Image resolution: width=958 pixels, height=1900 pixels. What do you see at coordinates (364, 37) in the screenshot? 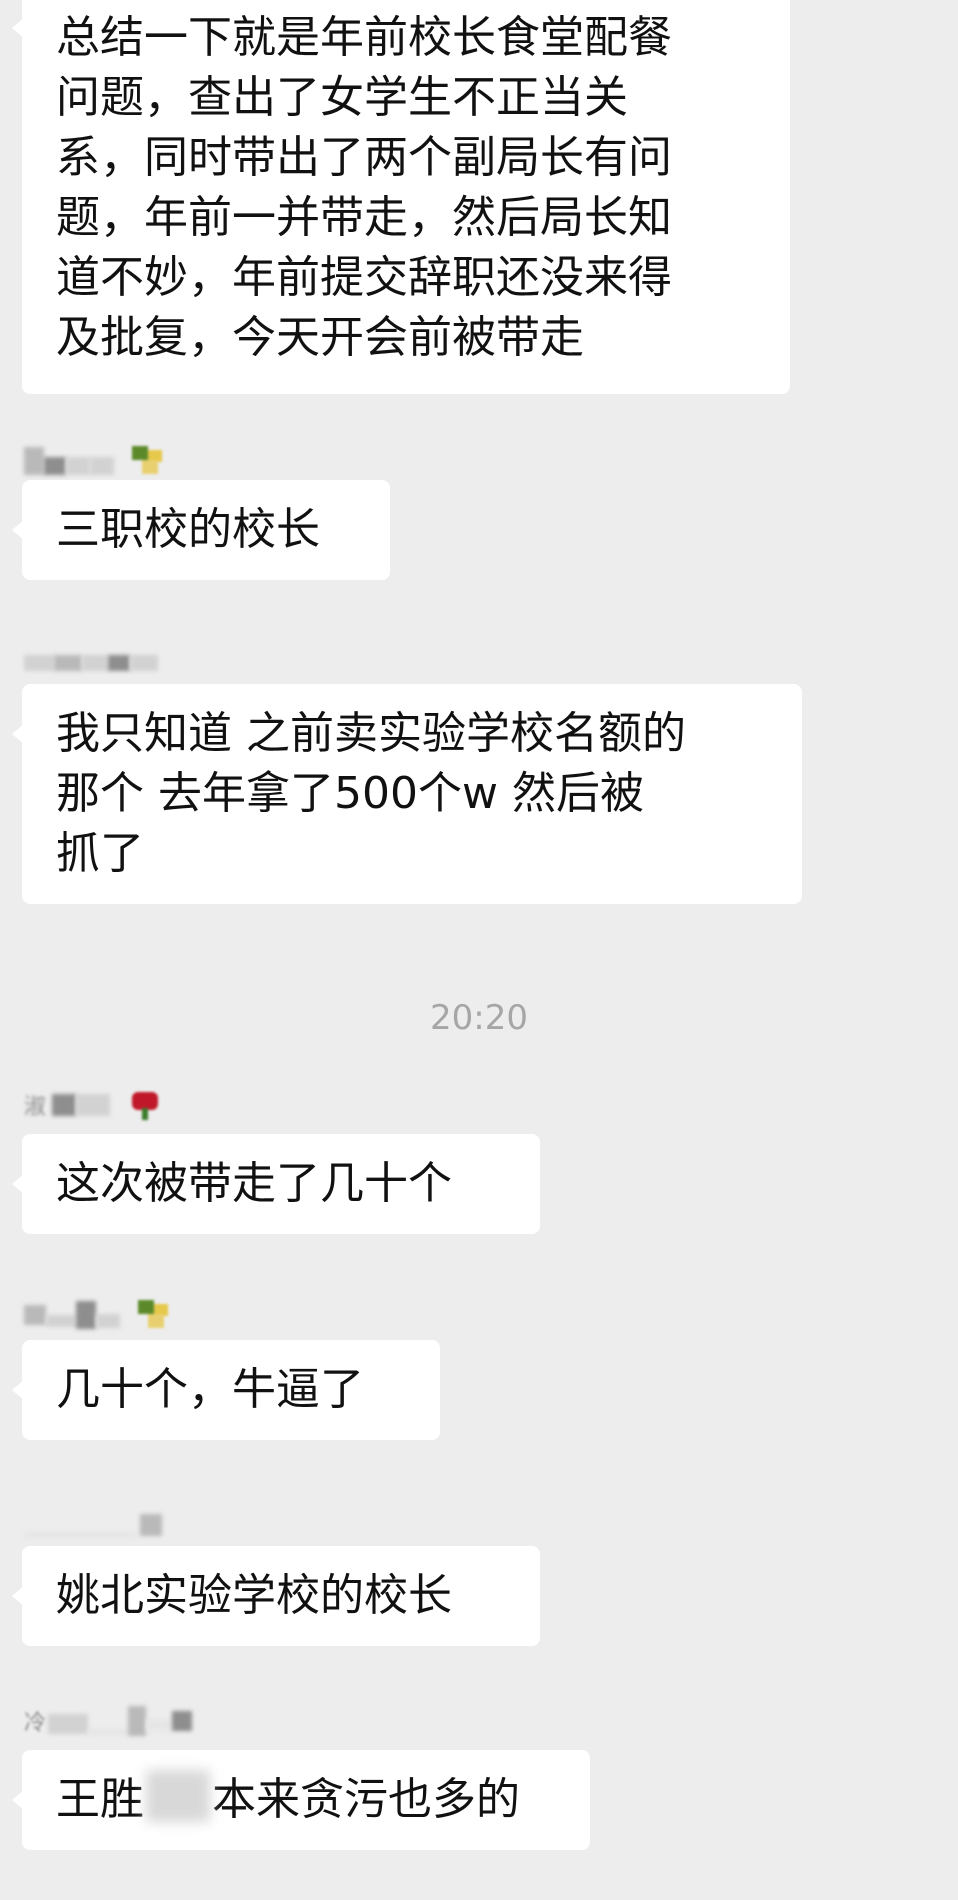
I see `message-text-line: 总结一下就是年前校长食堂配餐` at bounding box center [364, 37].